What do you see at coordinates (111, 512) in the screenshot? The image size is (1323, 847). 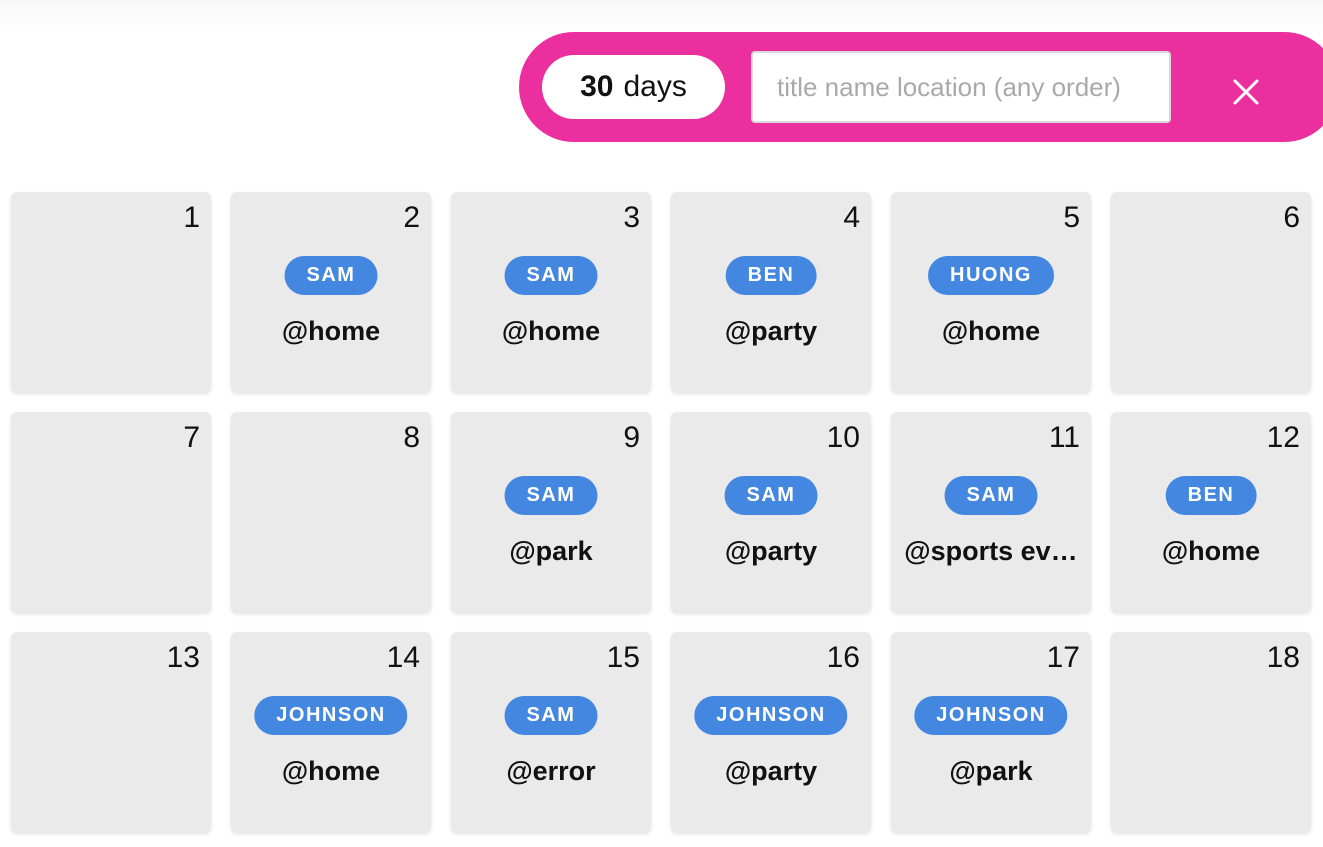 I see `day-cell: 7` at bounding box center [111, 512].